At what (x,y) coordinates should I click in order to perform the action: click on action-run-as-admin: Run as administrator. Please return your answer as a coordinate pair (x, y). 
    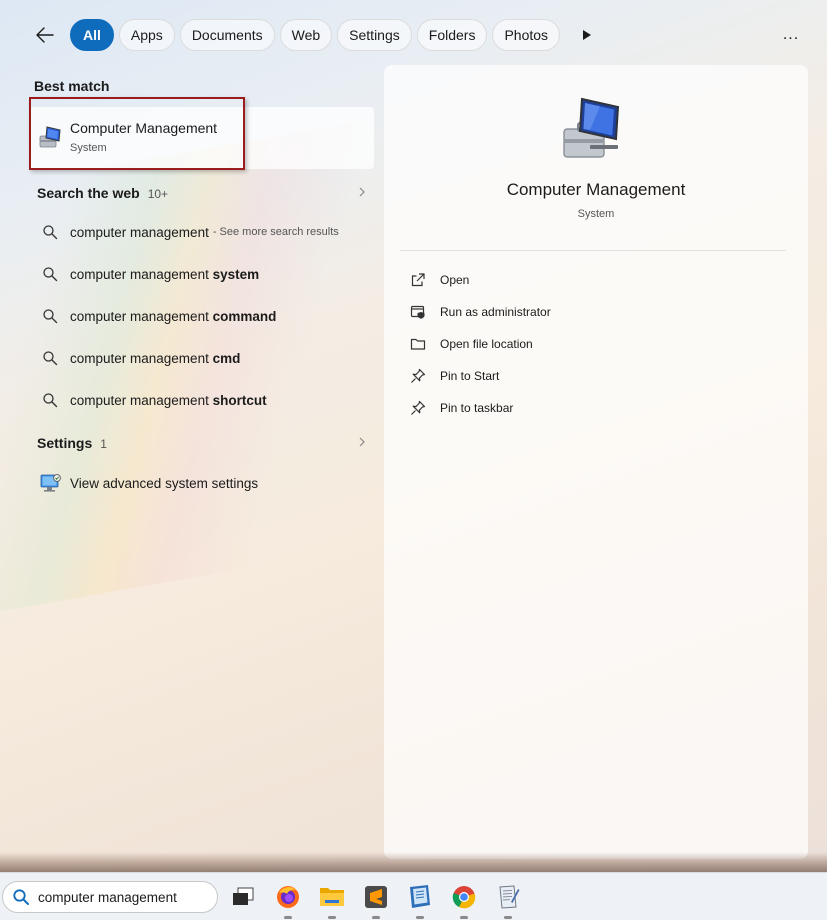
    Looking at the image, I should click on (480, 312).